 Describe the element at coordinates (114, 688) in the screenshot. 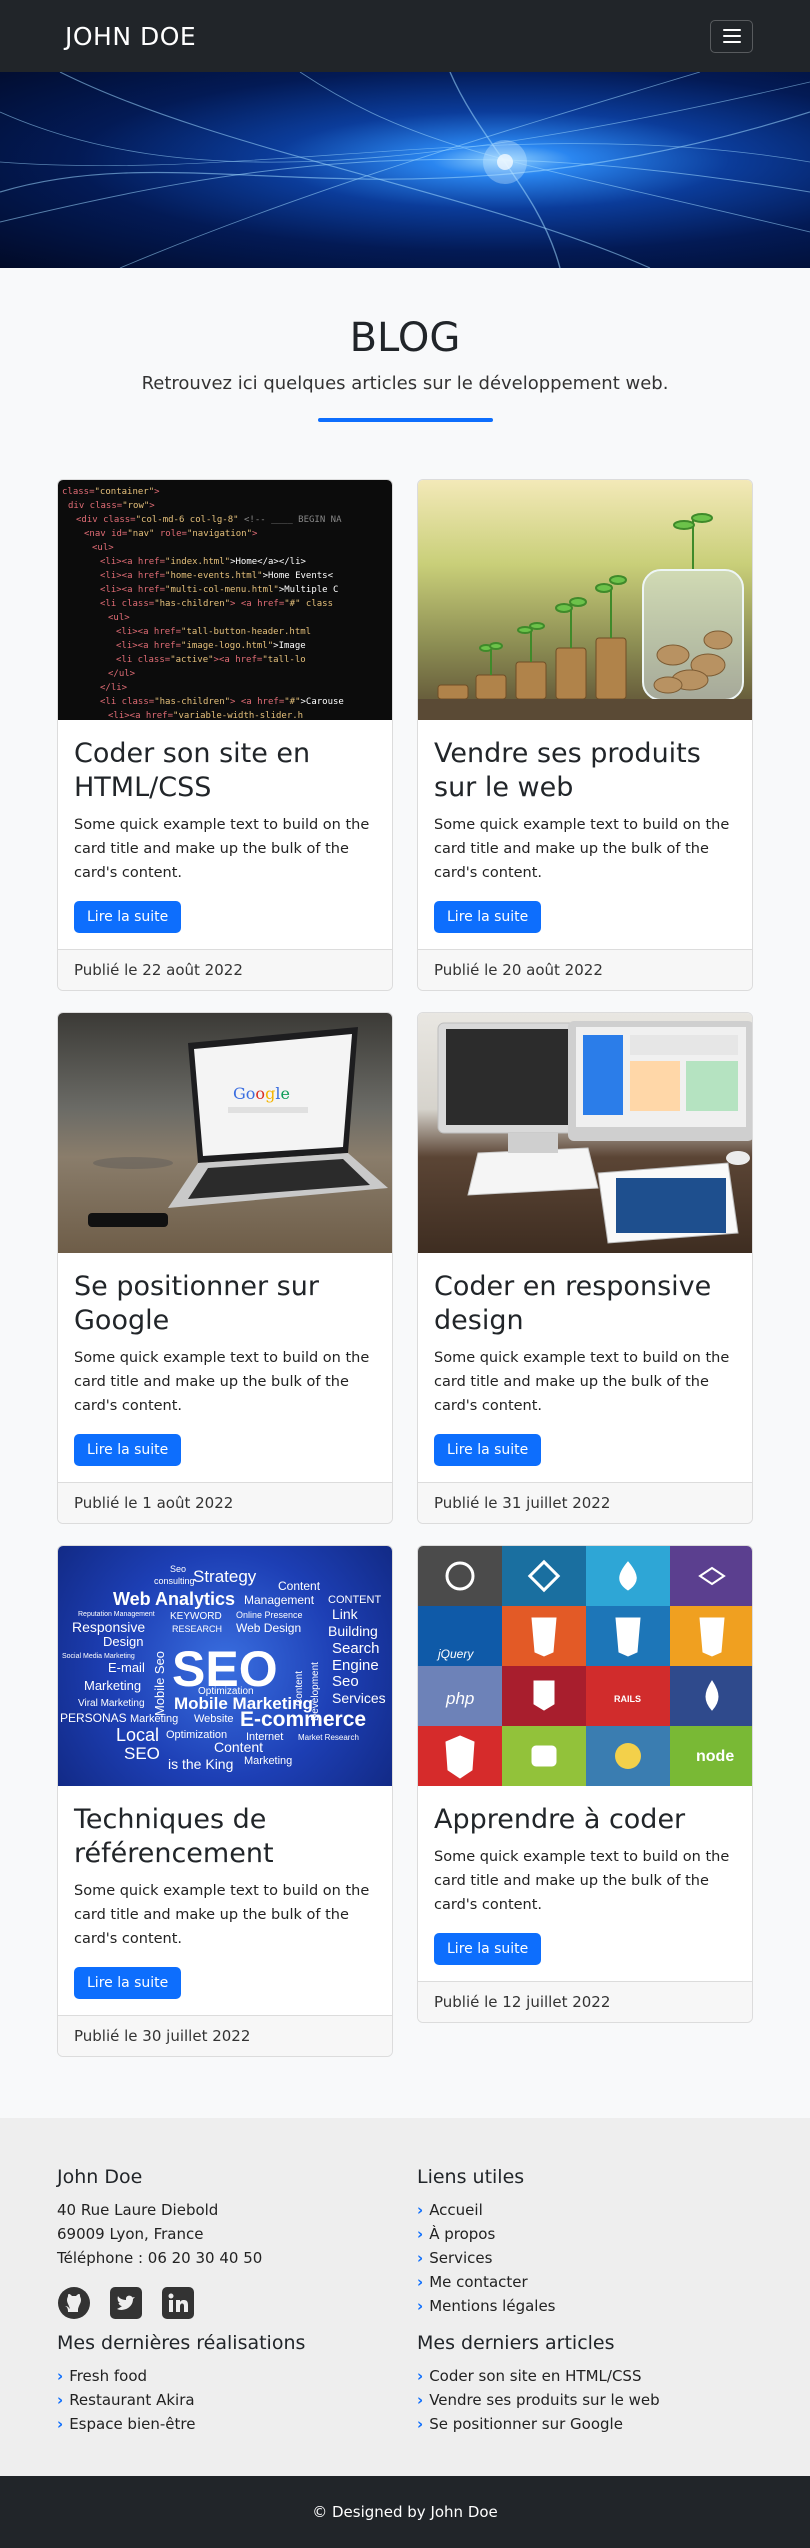

I see `svg-text: </li>` at that location.